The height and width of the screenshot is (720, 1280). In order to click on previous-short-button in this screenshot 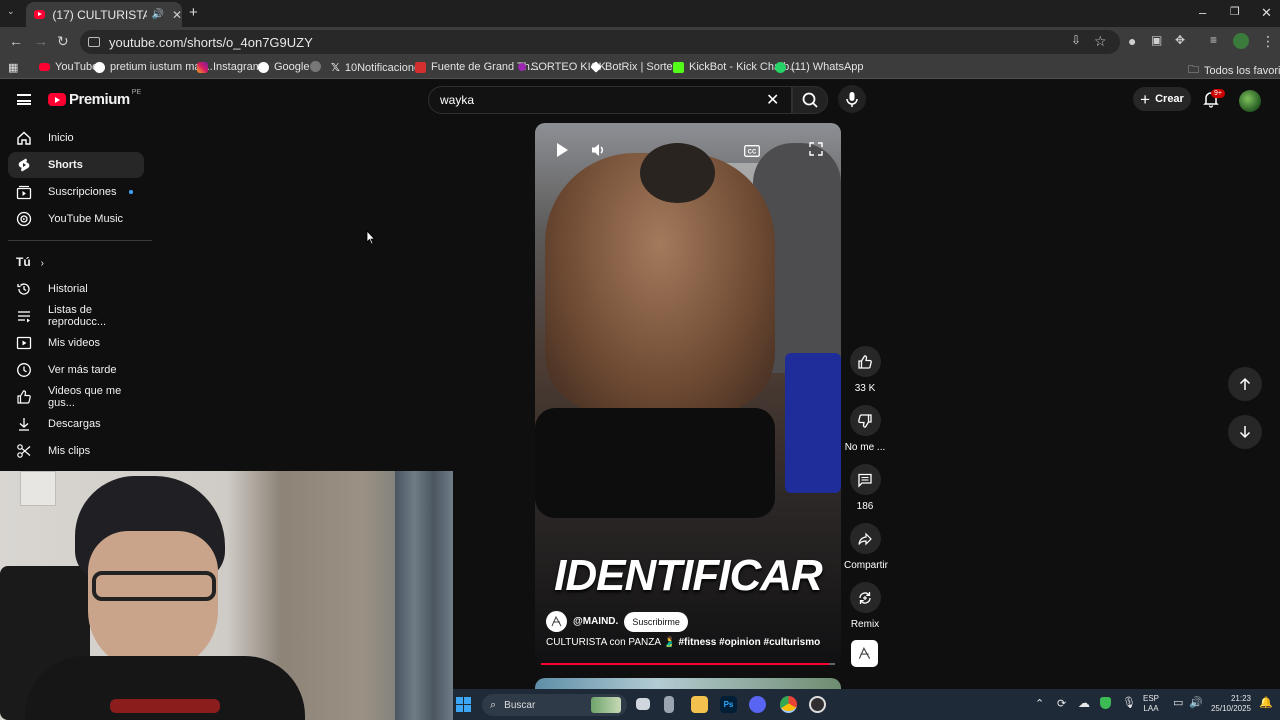, I will do `click(1245, 384)`.